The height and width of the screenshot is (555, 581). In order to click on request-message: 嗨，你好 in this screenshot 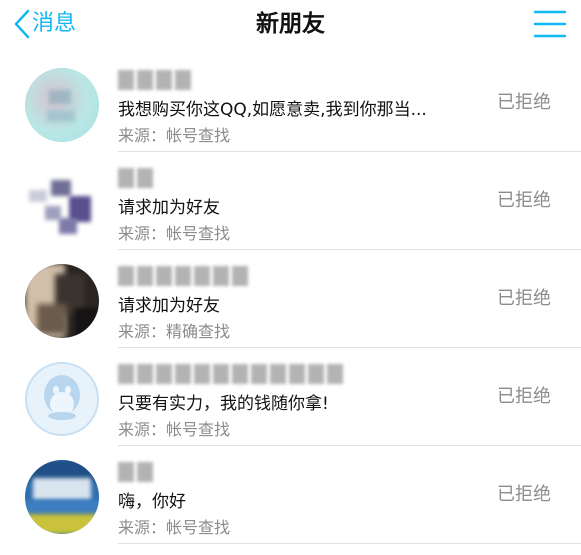, I will do `click(152, 502)`.